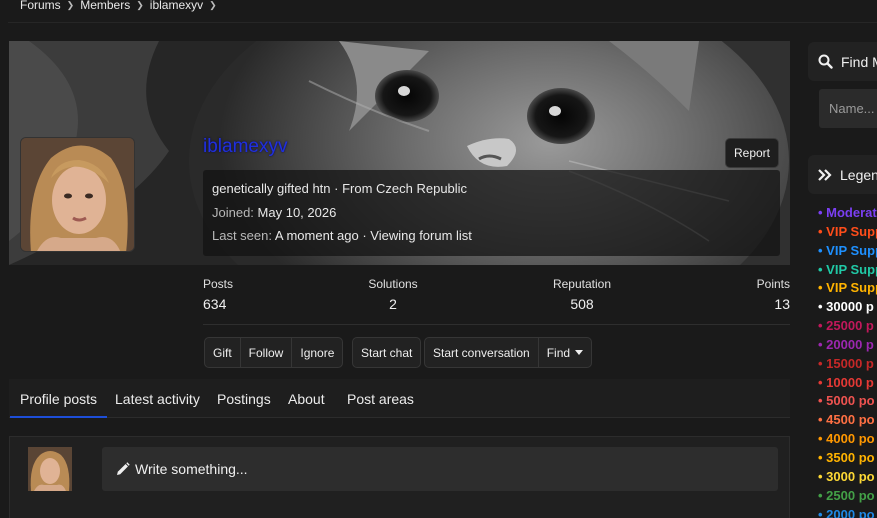 Image resolution: width=877 pixels, height=518 pixels. Describe the element at coordinates (297, 212) in the screenshot. I see `joined-date: May 10, 2026` at that location.